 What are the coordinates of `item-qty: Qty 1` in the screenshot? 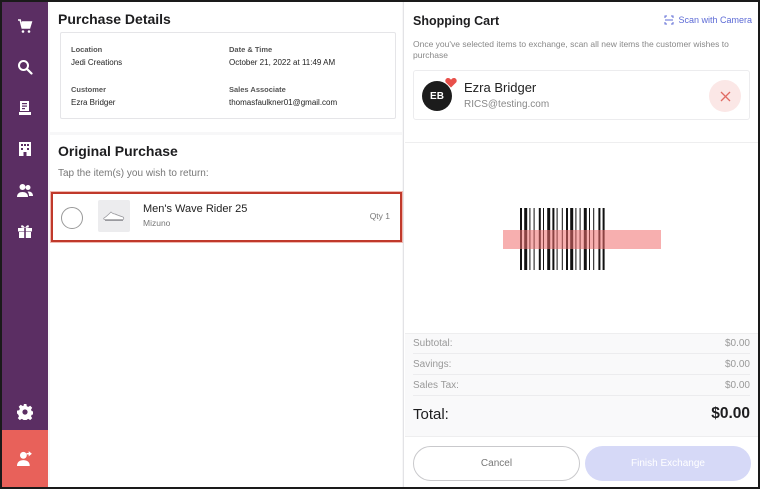 It's located at (379, 216).